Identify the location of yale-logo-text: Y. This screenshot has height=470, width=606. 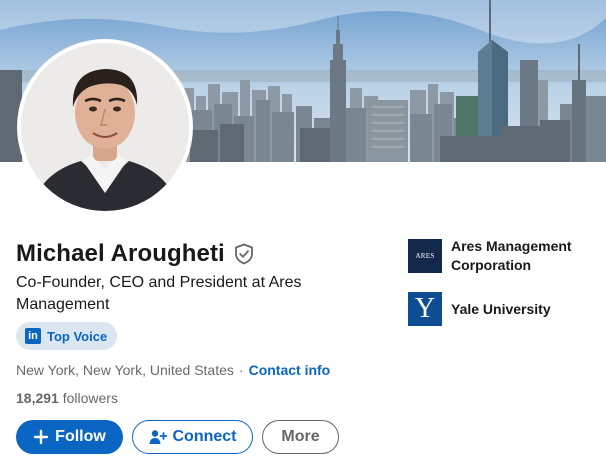
(425, 308).